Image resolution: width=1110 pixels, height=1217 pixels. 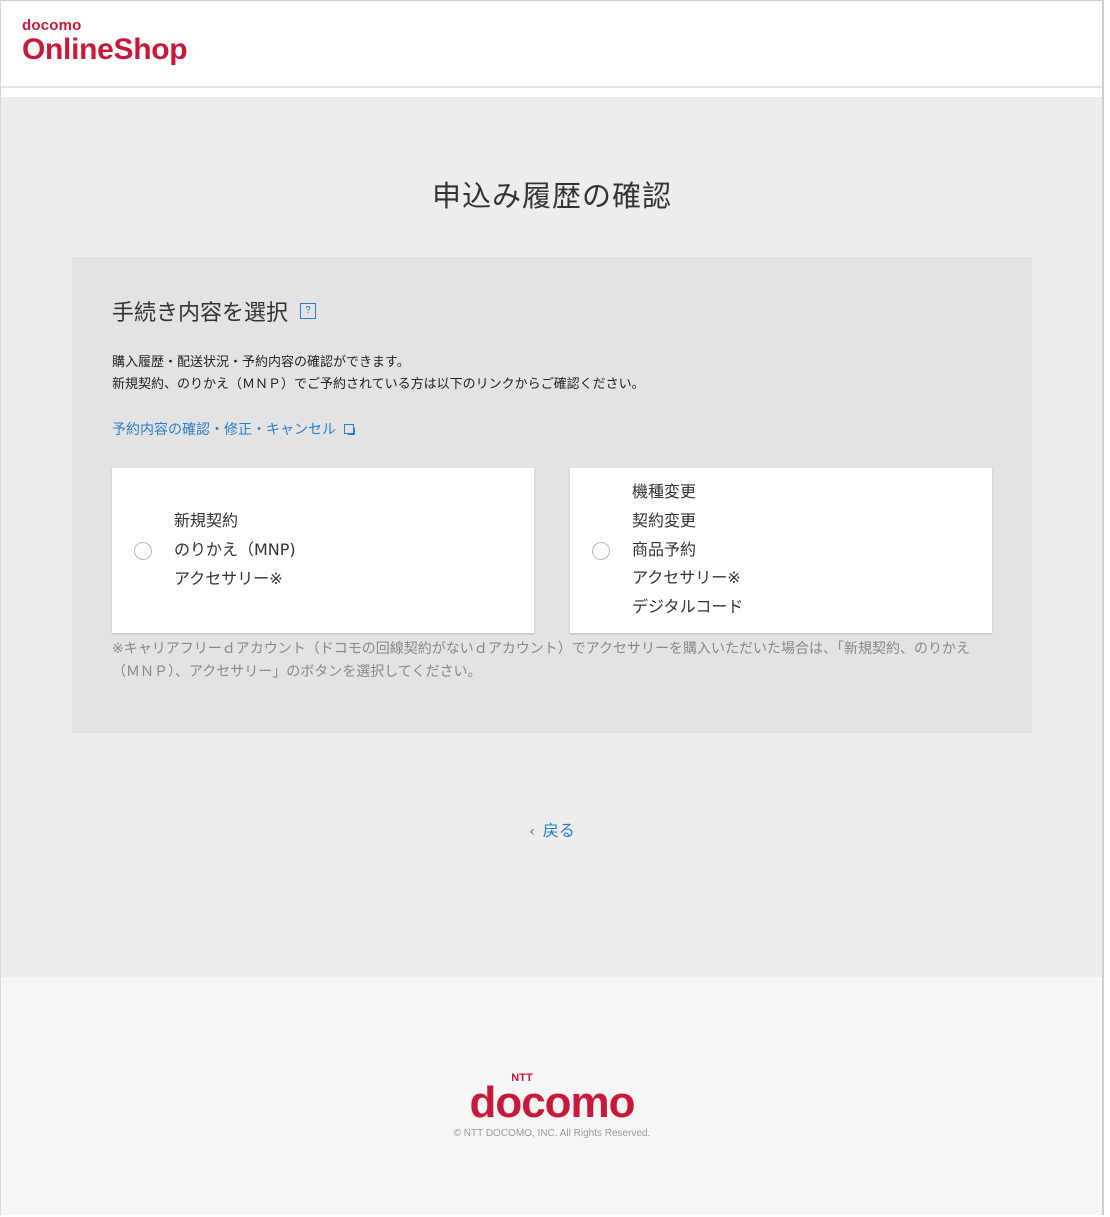 I want to click on reservation-confirm-link: 予約内容の確認・修正・キャンセル, so click(x=233, y=429).